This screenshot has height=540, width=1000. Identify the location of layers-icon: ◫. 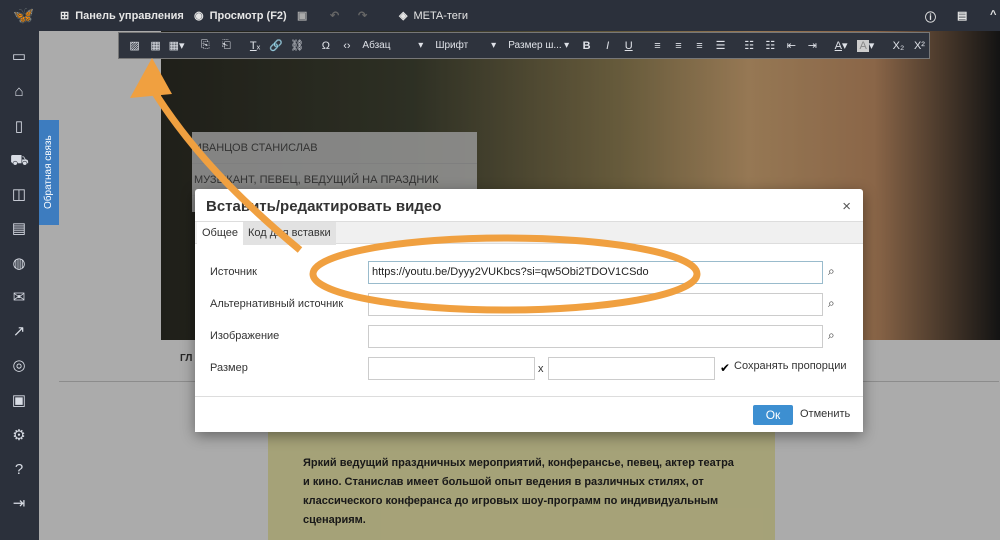
(19, 195).